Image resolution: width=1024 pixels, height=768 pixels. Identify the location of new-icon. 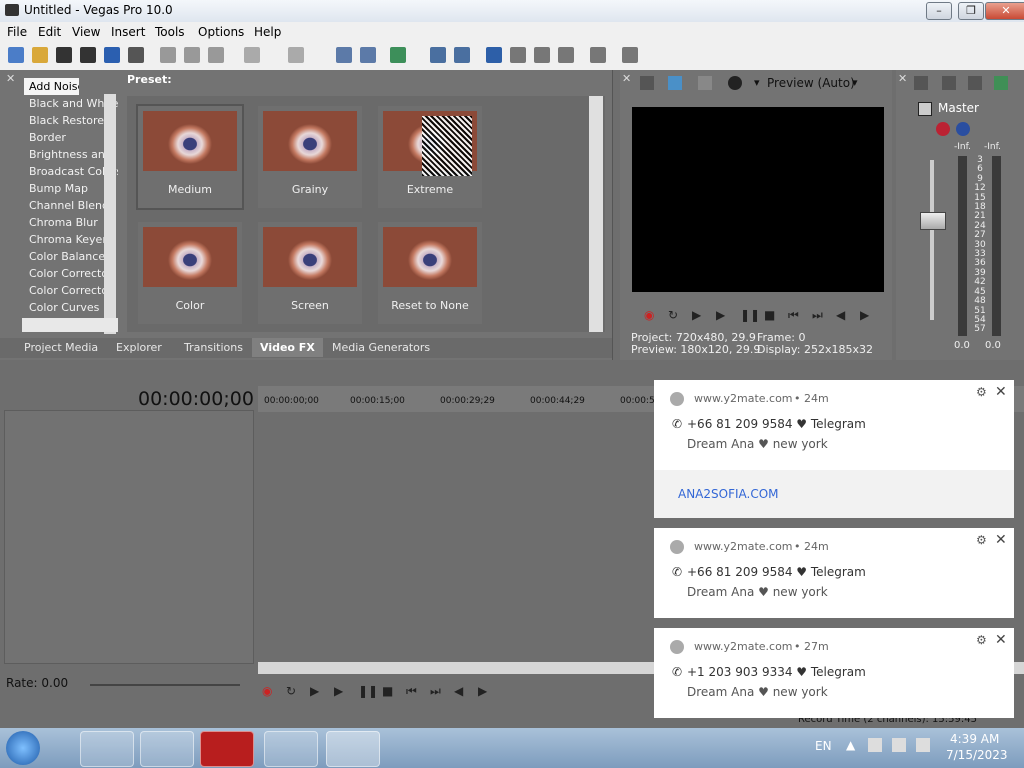
(16, 55).